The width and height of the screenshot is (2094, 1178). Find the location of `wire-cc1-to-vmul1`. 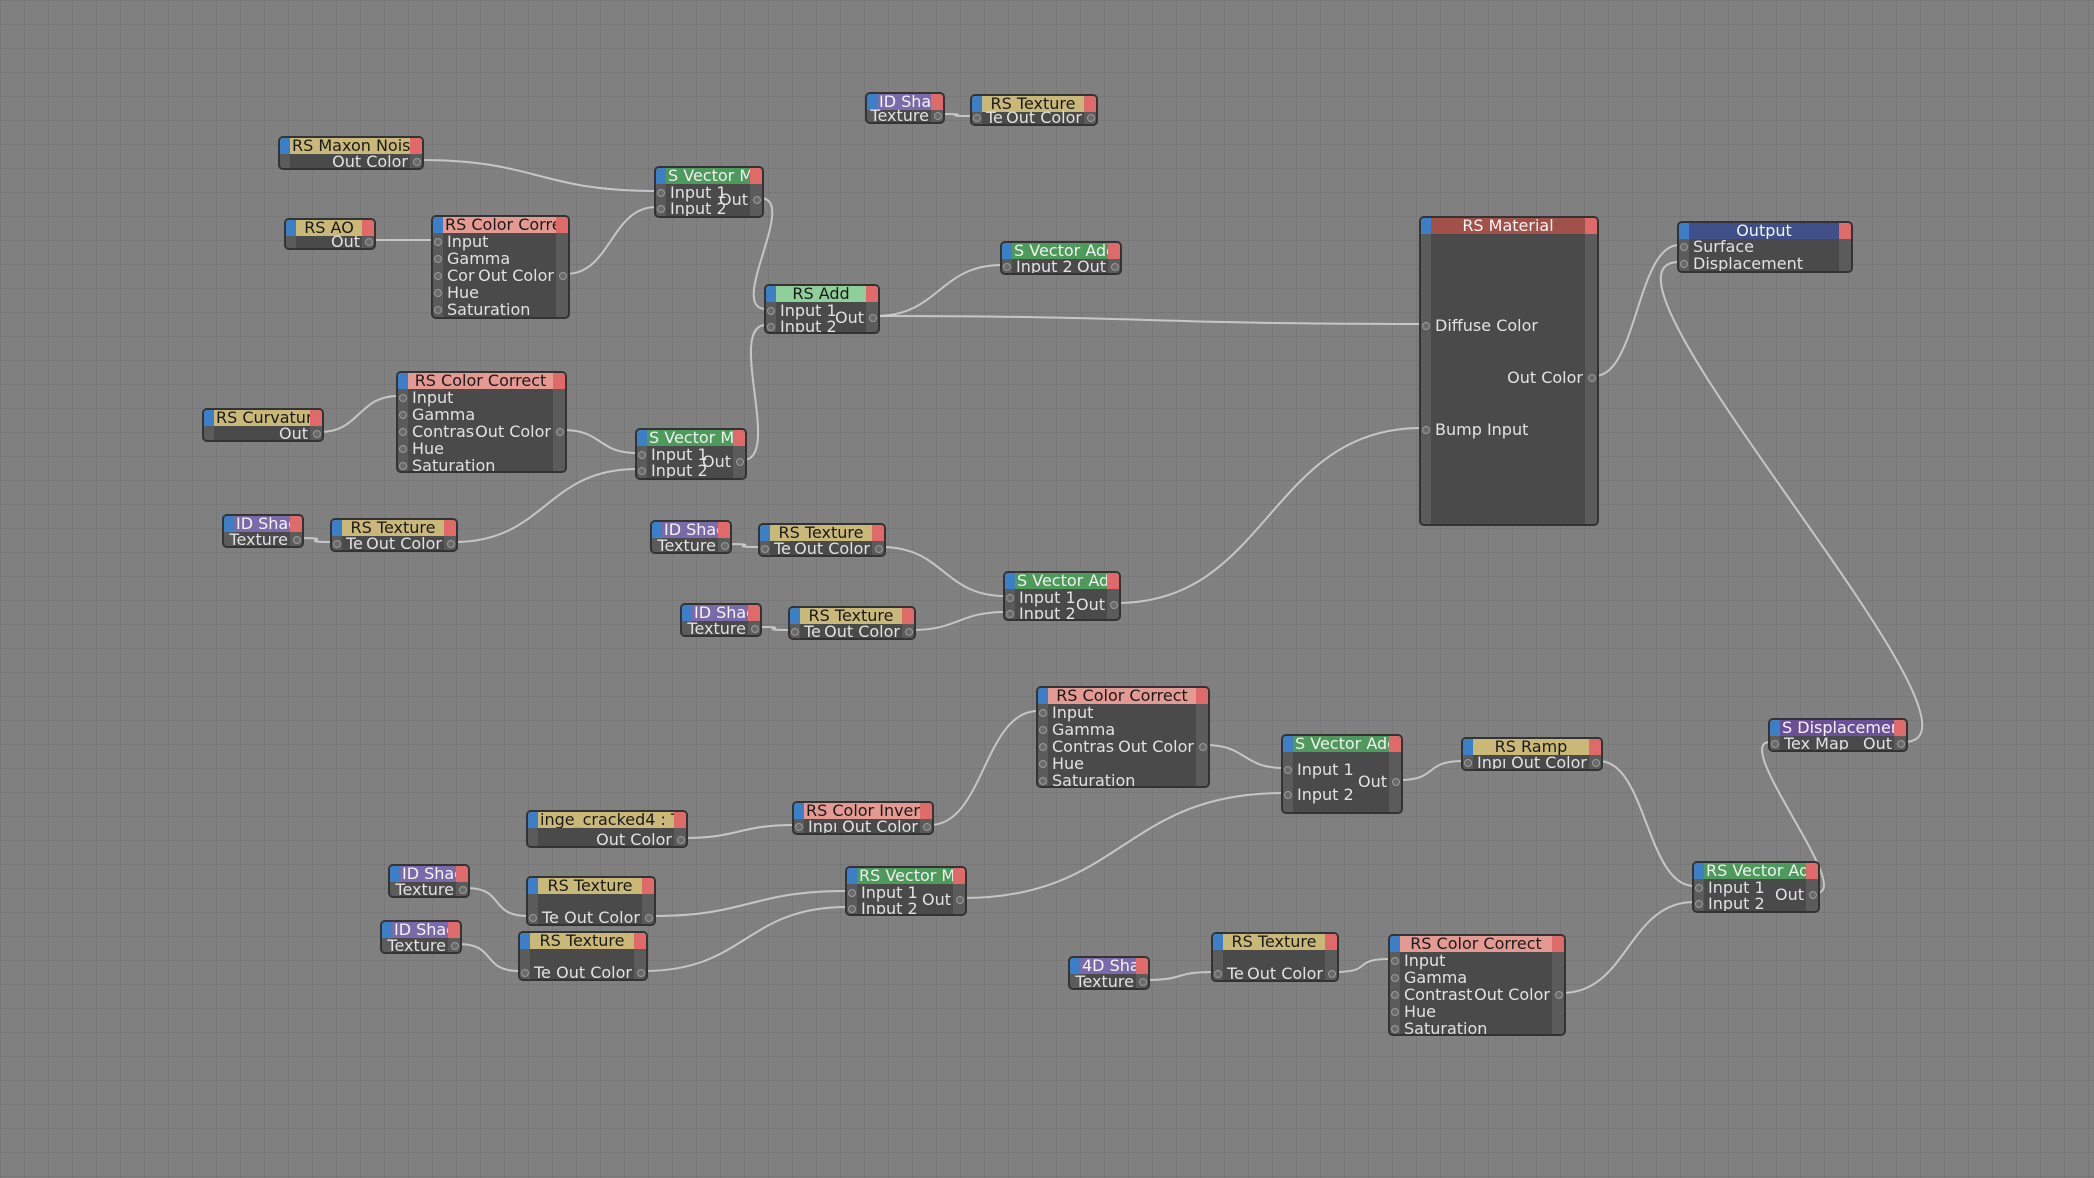

wire-cc1-to-vmul1 is located at coordinates (611, 240).